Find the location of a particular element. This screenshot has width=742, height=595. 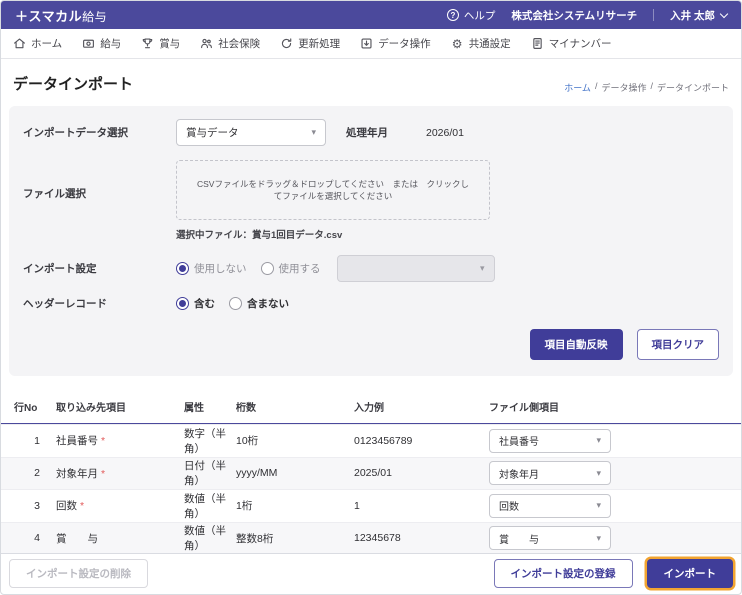

import-button: インポート is located at coordinates (689, 573).